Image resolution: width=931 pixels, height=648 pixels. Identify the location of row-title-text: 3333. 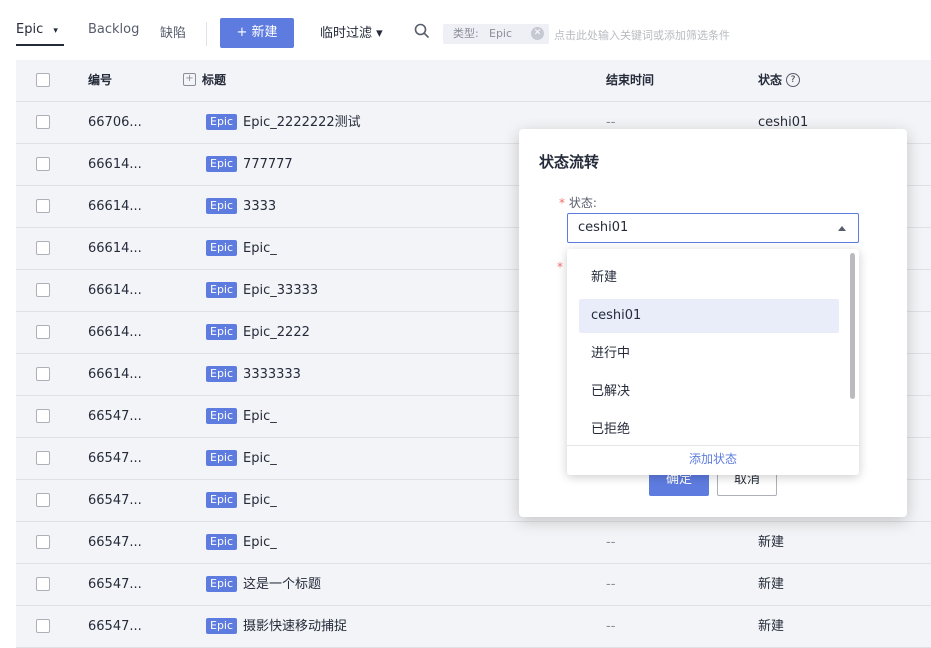
(260, 206).